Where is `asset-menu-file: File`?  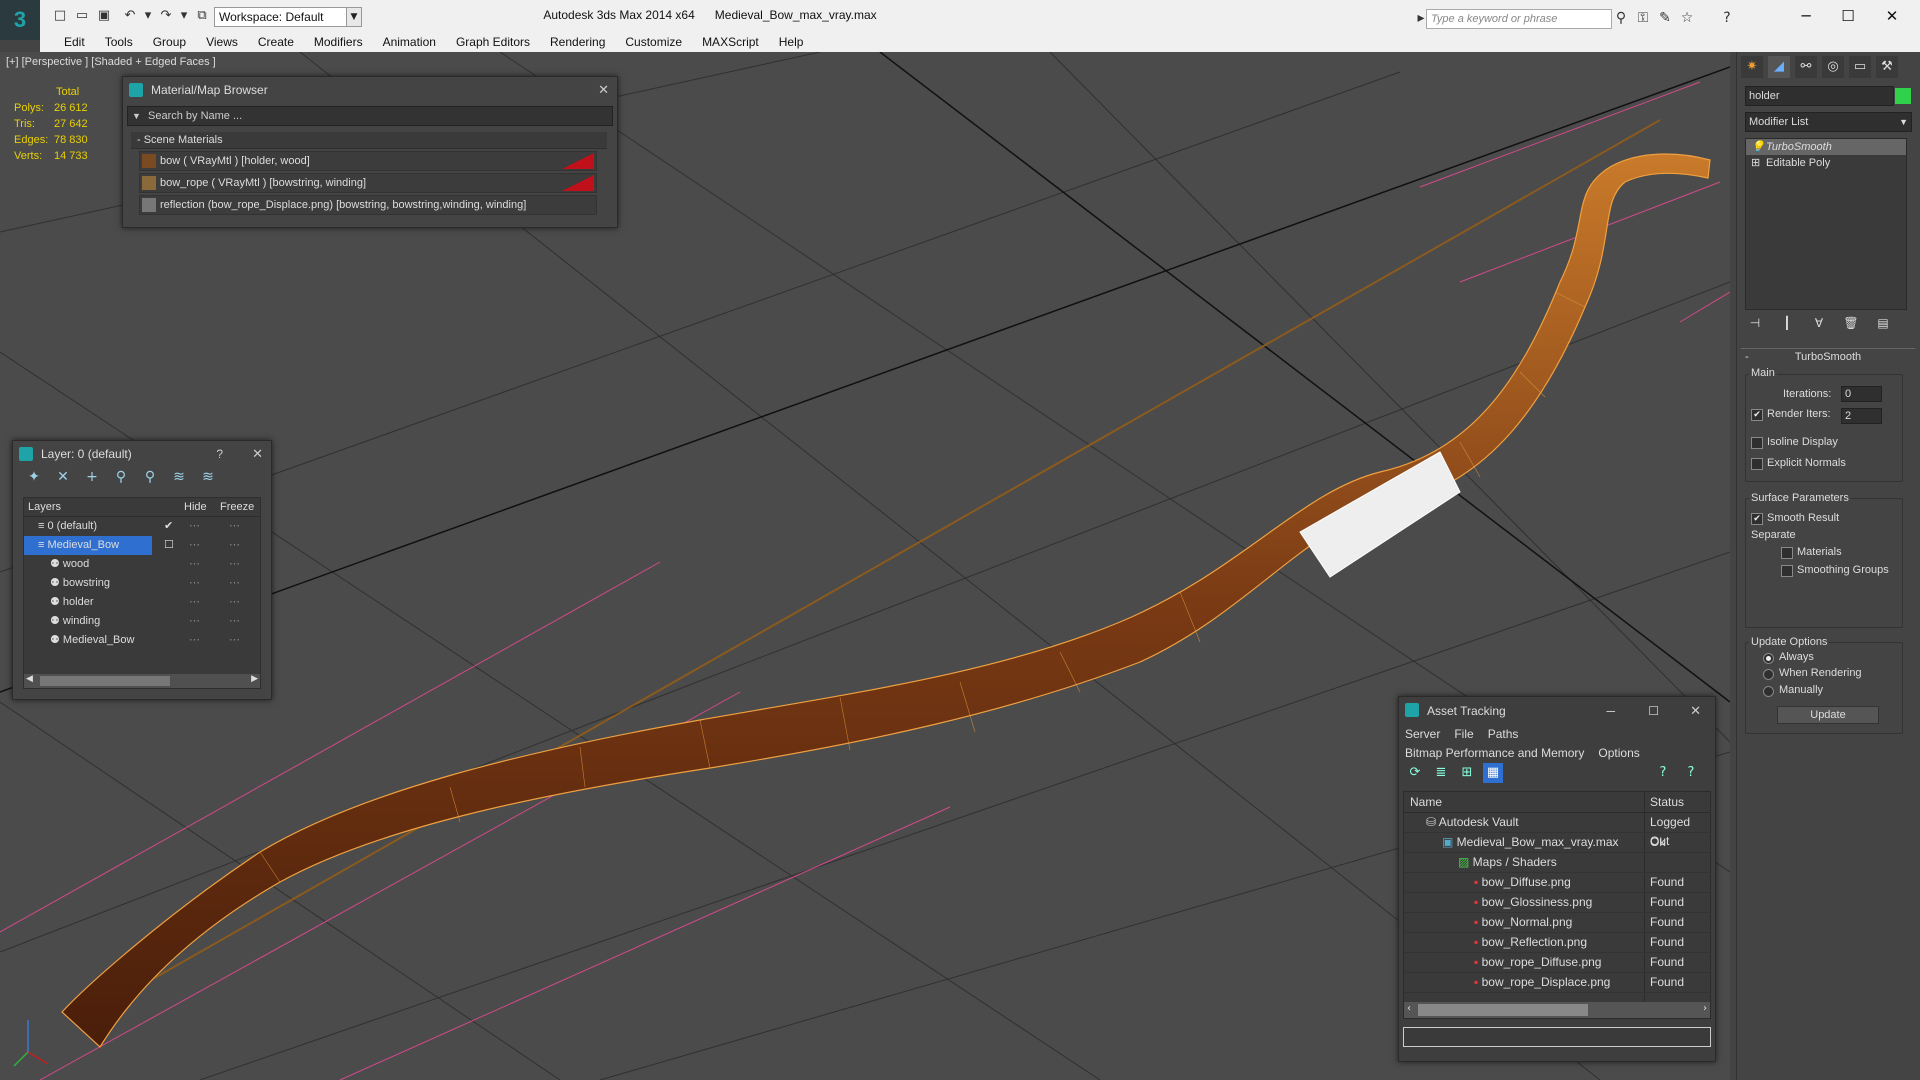
asset-menu-file: File is located at coordinates (1463, 734).